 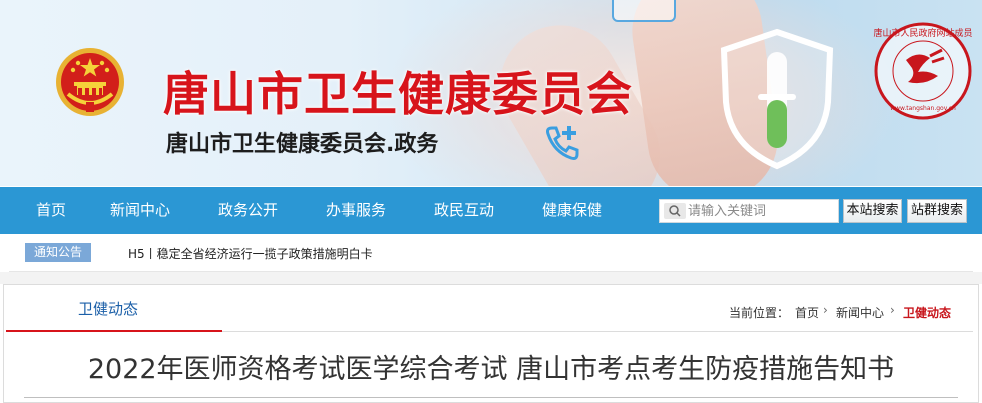 What do you see at coordinates (491, 253) in the screenshot?
I see `notice-bar: 通知公告 H5丨稳定全省经济运行一揽子政策措施明白卡` at bounding box center [491, 253].